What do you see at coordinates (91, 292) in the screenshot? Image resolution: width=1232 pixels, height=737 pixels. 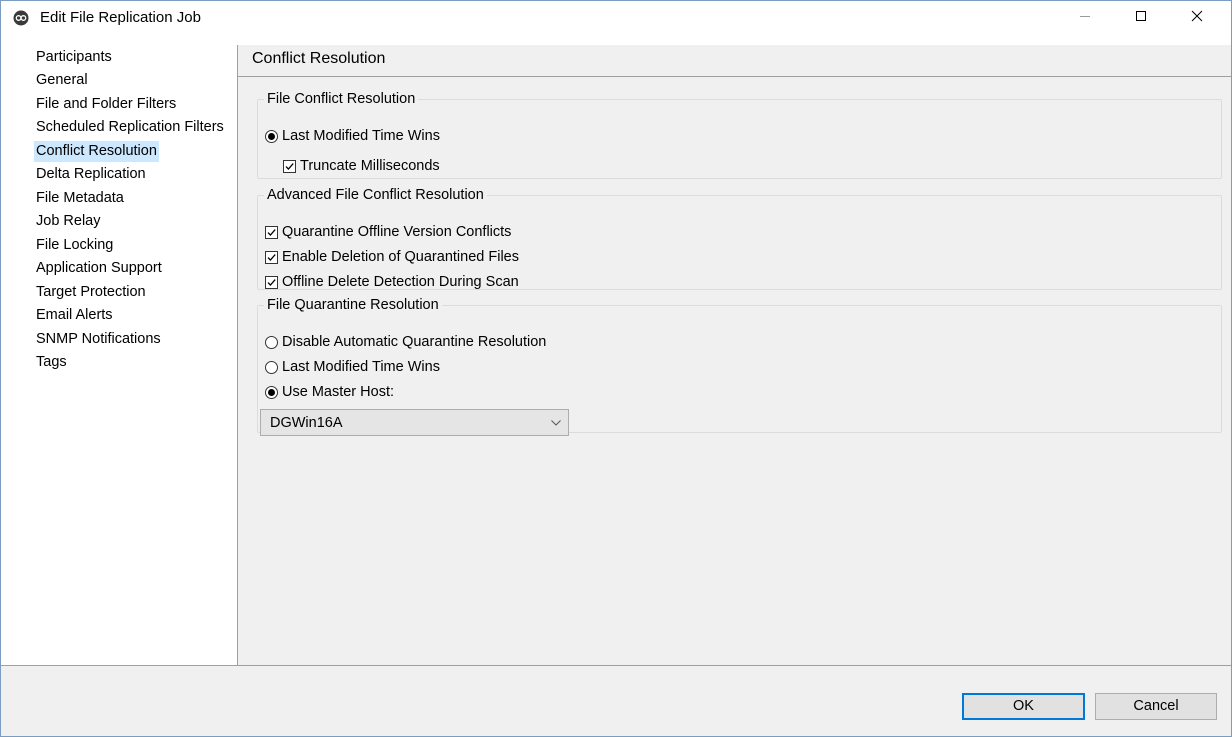 I see `sidebar-item-target-protection: Target Protection` at bounding box center [91, 292].